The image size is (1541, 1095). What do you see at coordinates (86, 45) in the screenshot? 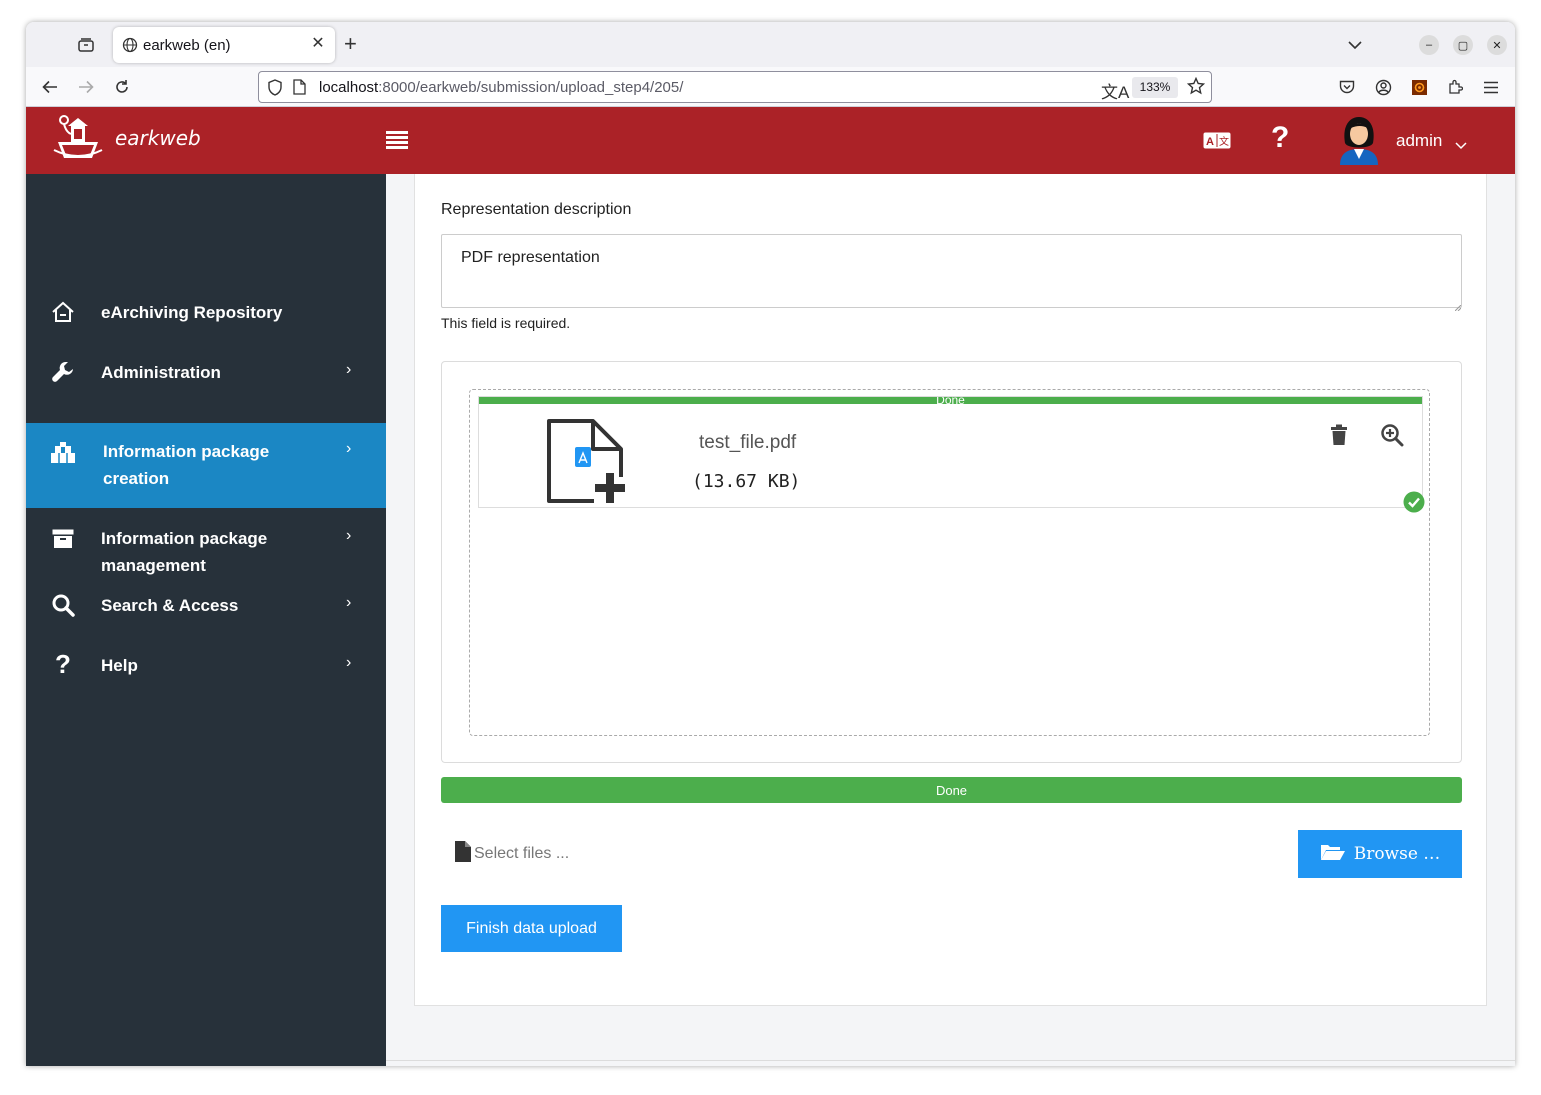
I see `tab-list-icon` at bounding box center [86, 45].